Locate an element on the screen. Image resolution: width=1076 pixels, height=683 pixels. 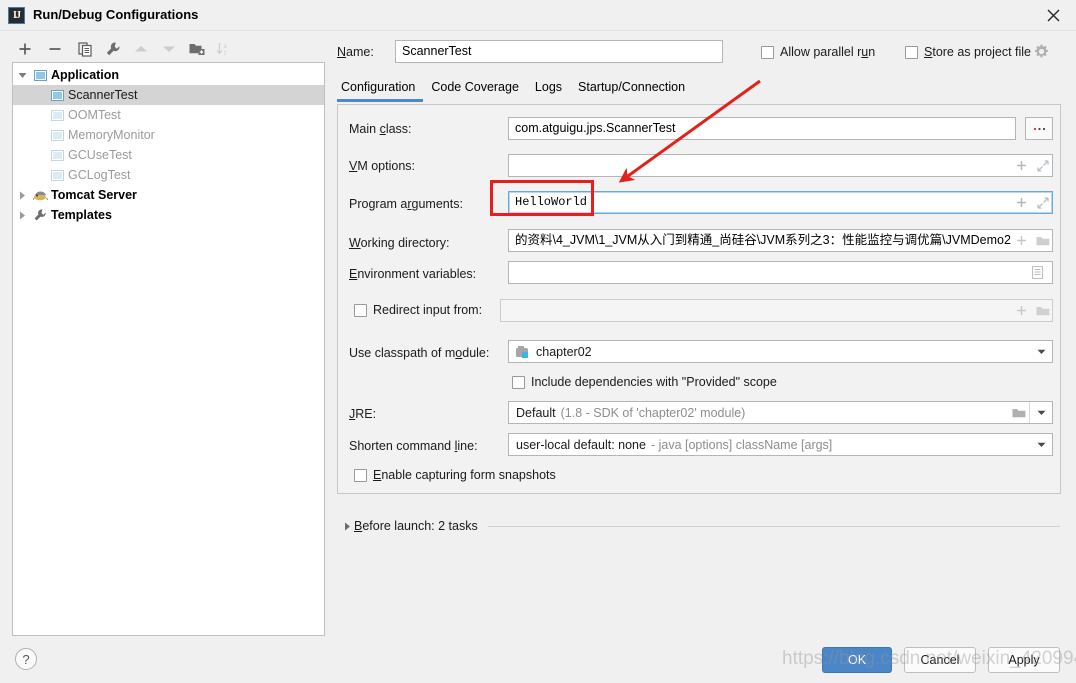
tab-startup-connection: Startup/Connection is located at coordinates (631, 89).